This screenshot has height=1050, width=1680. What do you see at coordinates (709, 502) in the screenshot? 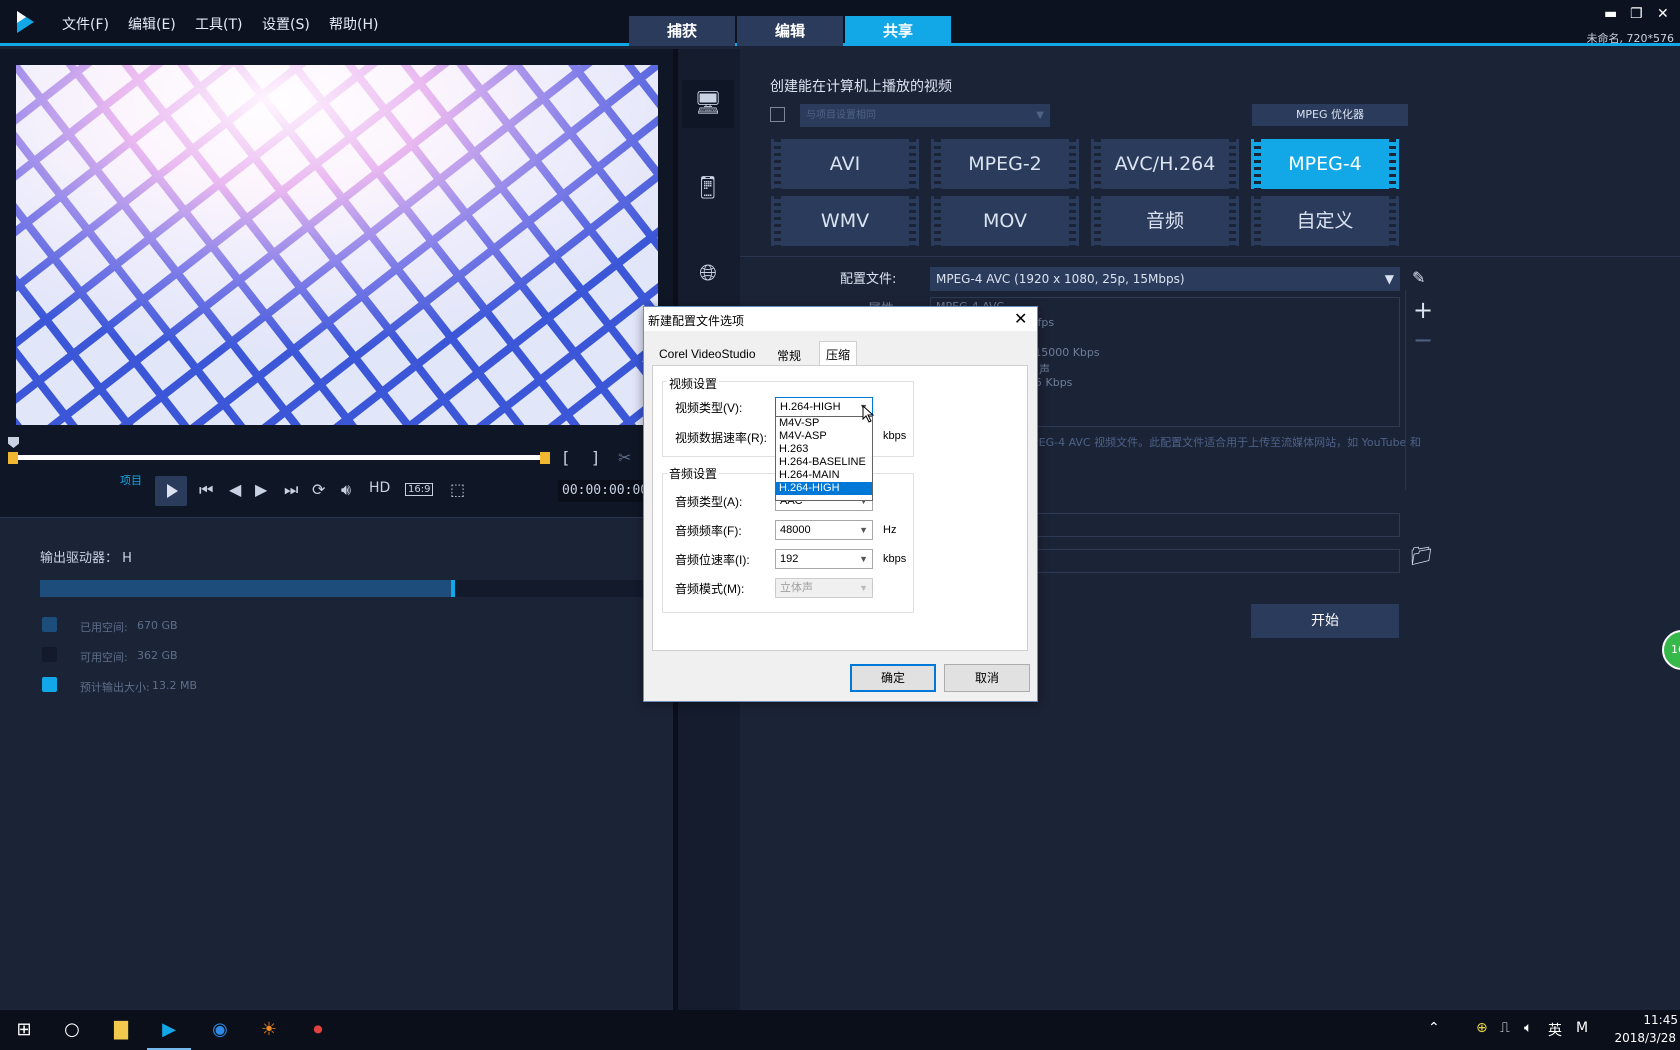
I see `audio-type-label: 音频类型(A):` at bounding box center [709, 502].